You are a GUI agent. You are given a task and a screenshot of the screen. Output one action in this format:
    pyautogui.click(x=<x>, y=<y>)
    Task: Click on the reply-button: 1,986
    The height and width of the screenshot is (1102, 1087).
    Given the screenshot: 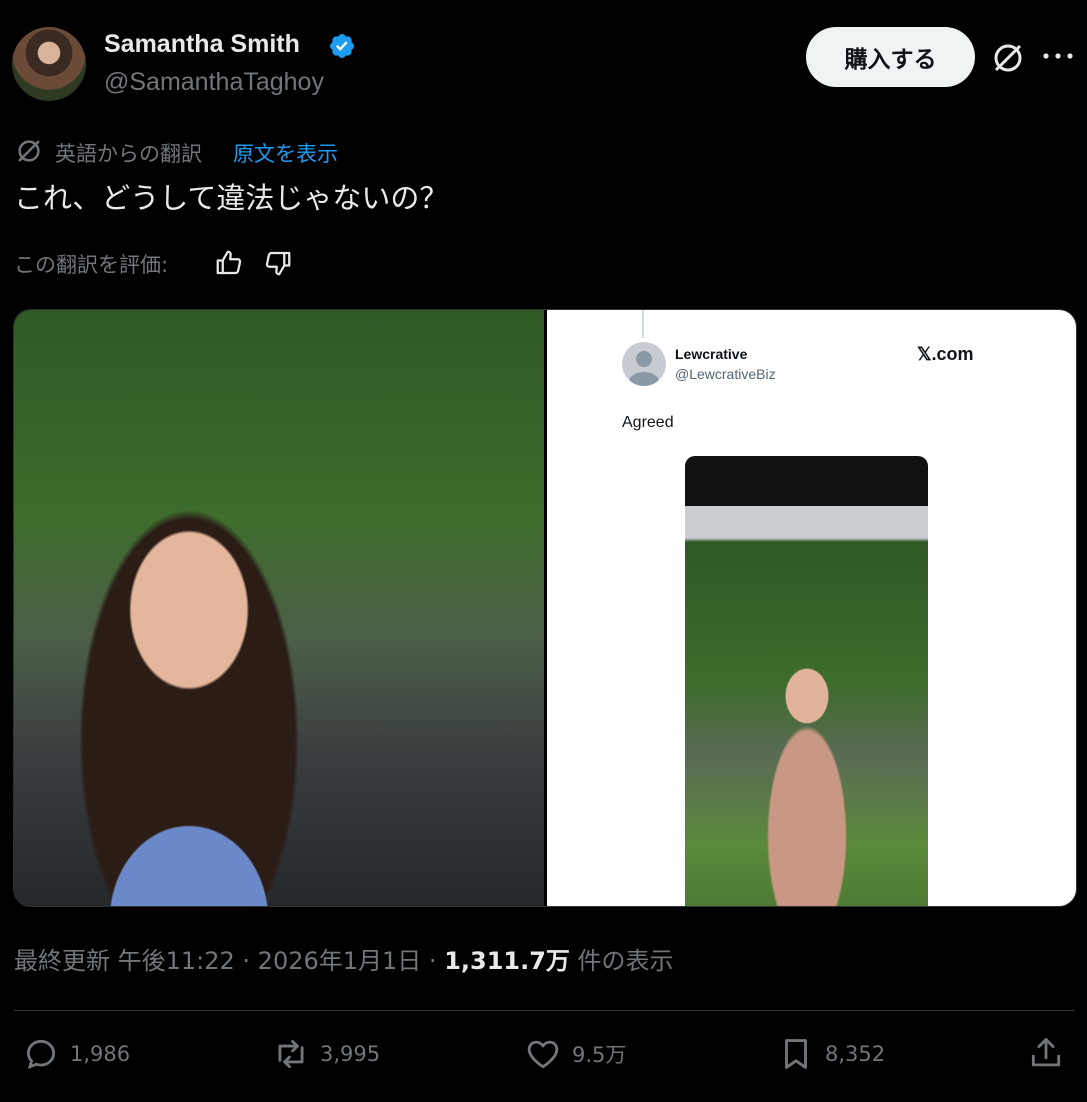 What is the action you would take?
    pyautogui.click(x=76, y=1054)
    